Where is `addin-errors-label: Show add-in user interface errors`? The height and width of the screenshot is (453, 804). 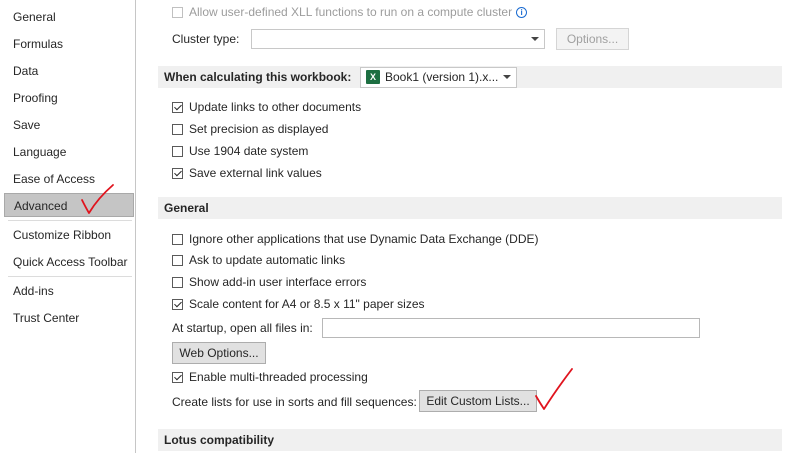 addin-errors-label: Show add-in user interface errors is located at coordinates (278, 282).